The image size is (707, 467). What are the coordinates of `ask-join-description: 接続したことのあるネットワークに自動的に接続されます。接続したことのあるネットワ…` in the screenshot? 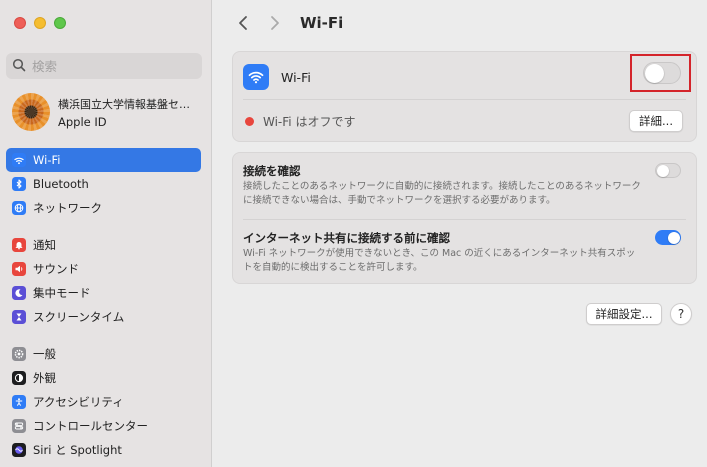 It's located at (442, 193).